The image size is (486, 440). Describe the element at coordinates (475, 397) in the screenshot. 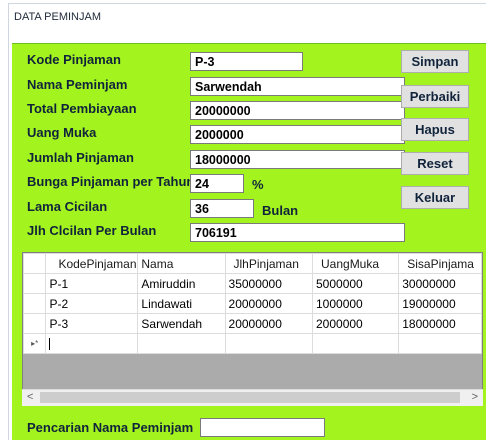

I see `scroll-right-icon: >` at that location.